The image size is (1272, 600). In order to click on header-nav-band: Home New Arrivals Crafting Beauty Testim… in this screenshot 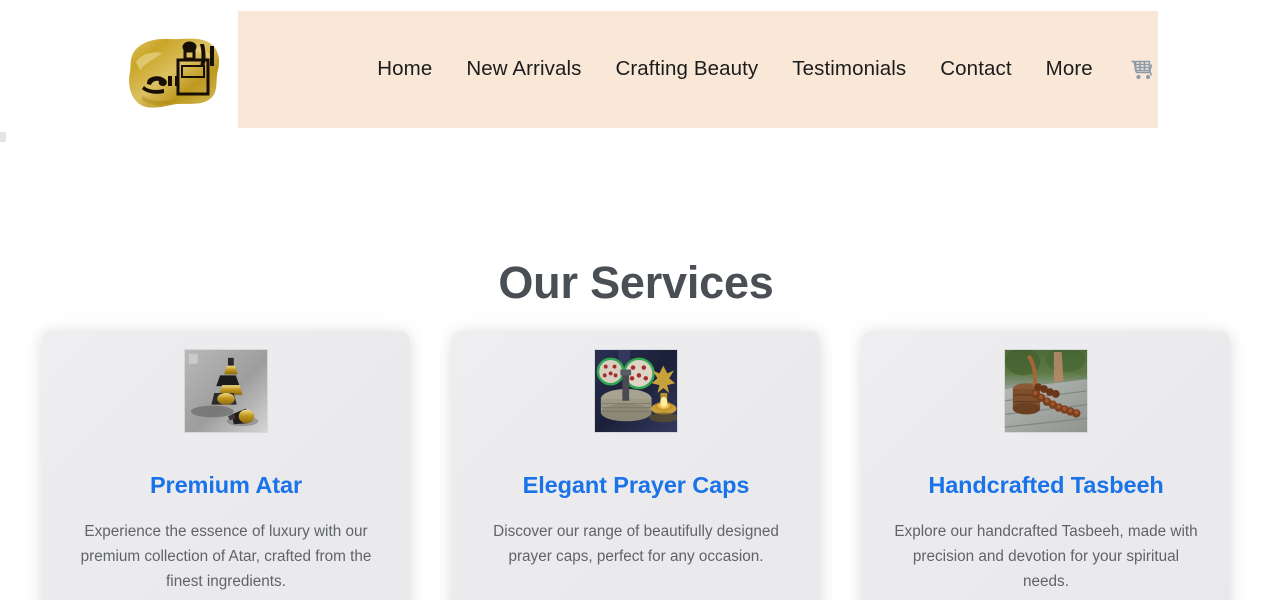, I will do `click(698, 69)`.